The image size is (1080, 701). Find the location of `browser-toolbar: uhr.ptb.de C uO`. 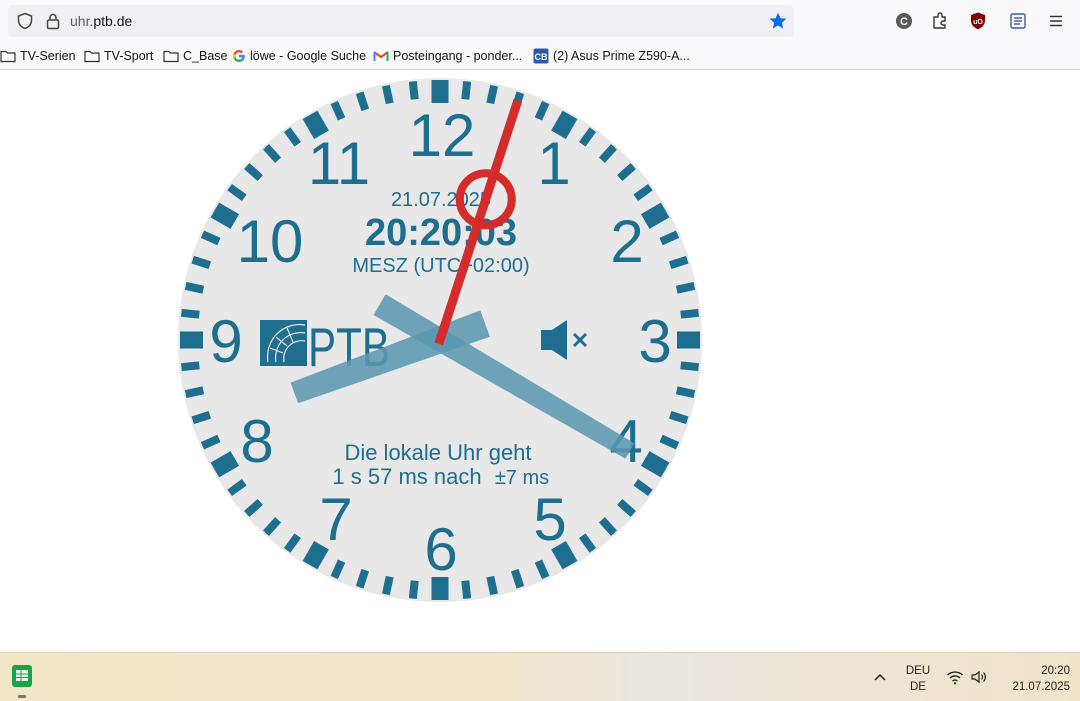

browser-toolbar: uhr.ptb.de C uO is located at coordinates (540, 21).